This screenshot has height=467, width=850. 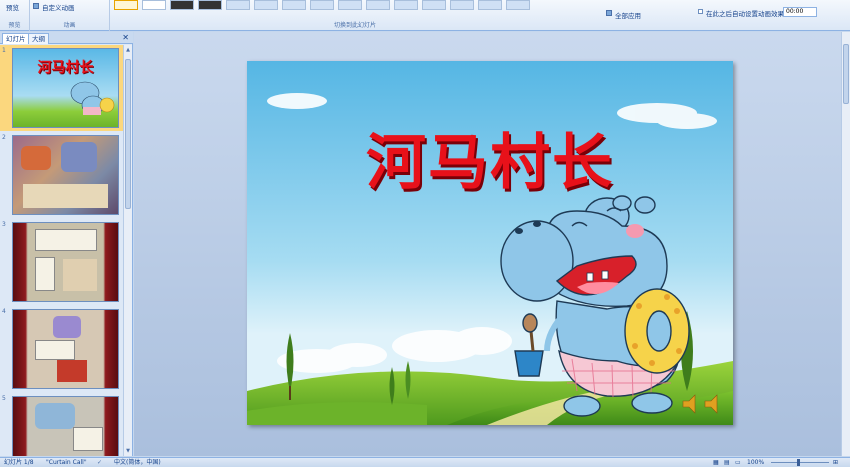 What do you see at coordinates (38, 38) in the screenshot?
I see `tab-outline: 大纲` at bounding box center [38, 38].